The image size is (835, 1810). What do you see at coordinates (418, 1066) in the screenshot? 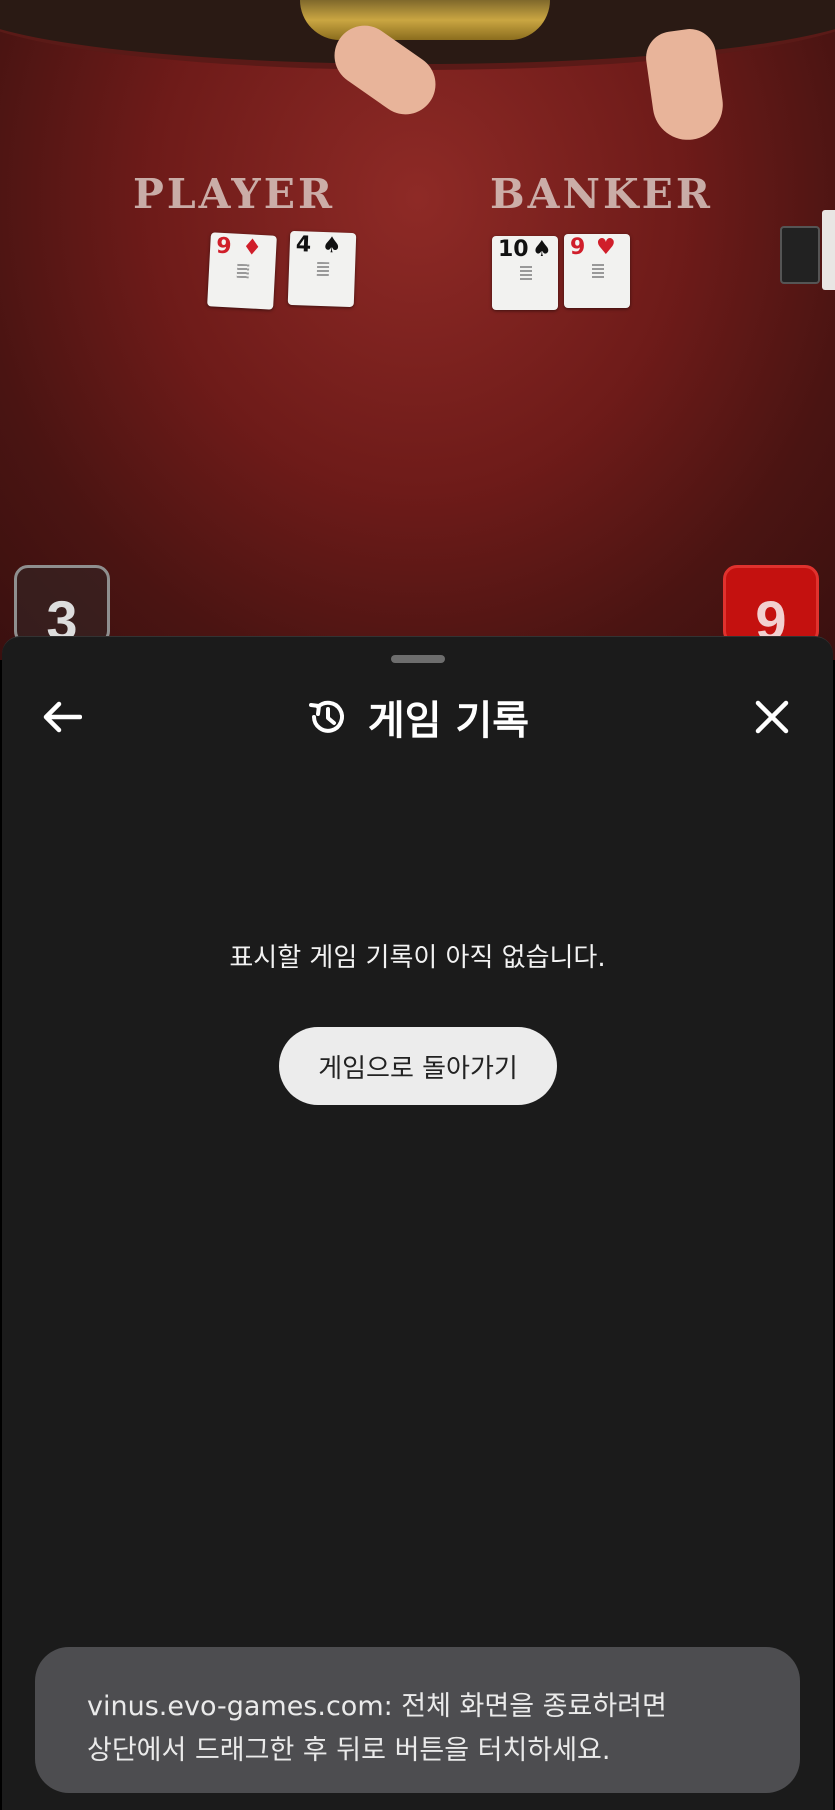
I see `return-to-game-button: 게임으로 돌아가기` at bounding box center [418, 1066].